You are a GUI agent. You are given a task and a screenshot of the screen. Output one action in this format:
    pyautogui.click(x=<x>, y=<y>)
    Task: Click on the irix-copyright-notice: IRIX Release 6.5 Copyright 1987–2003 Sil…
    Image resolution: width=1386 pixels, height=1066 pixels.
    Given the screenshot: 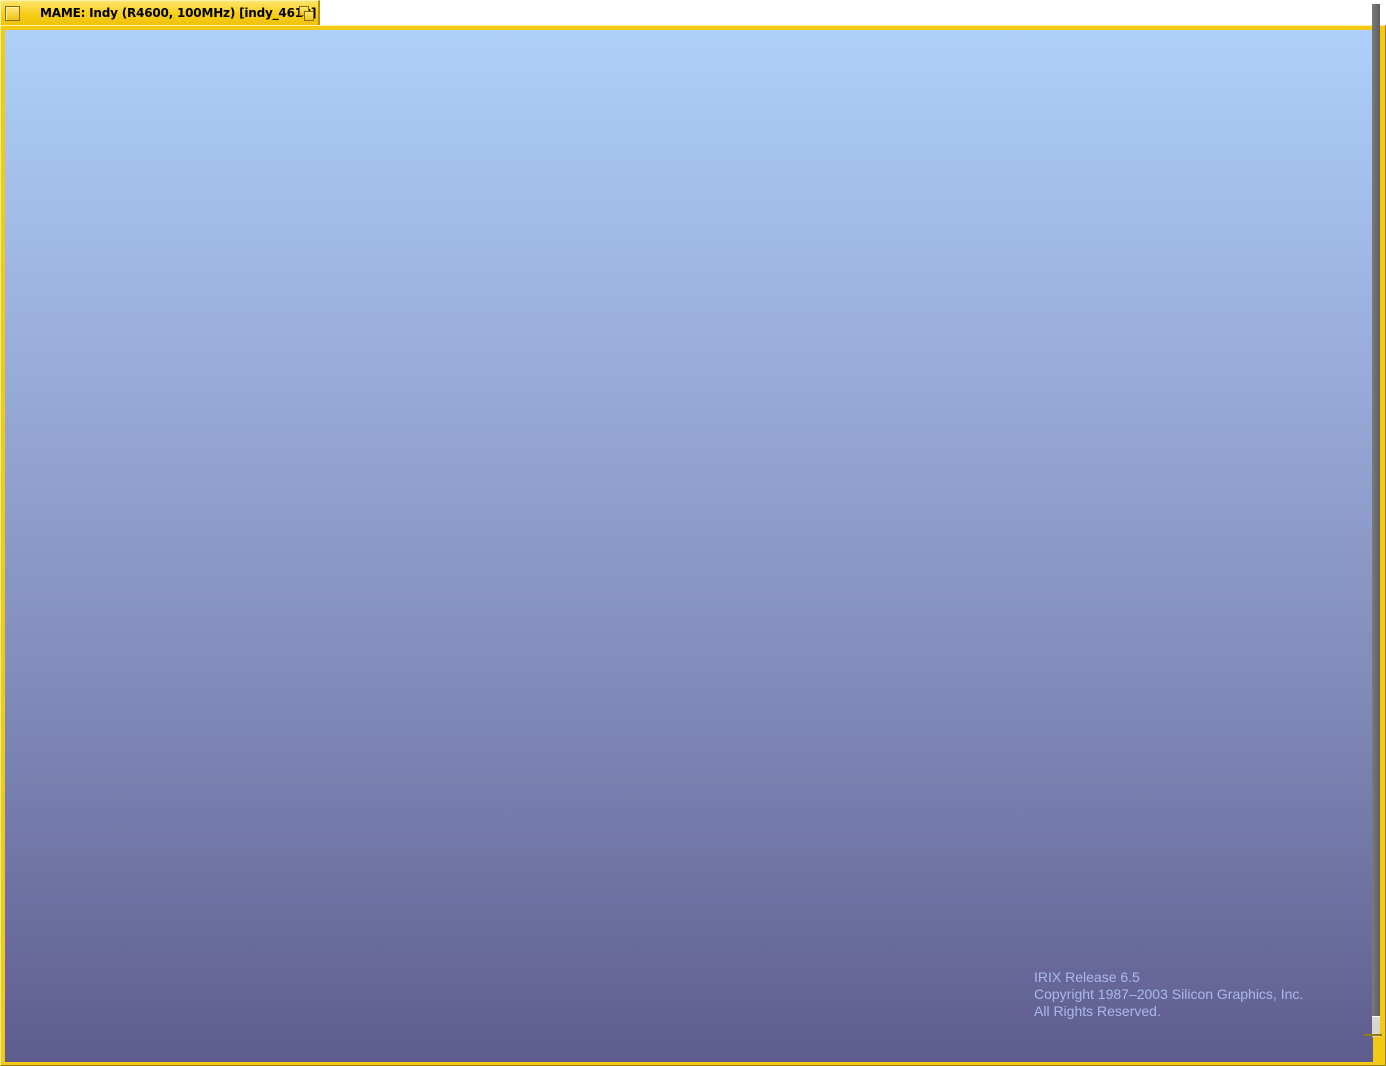 What is the action you would take?
    pyautogui.click(x=1168, y=994)
    